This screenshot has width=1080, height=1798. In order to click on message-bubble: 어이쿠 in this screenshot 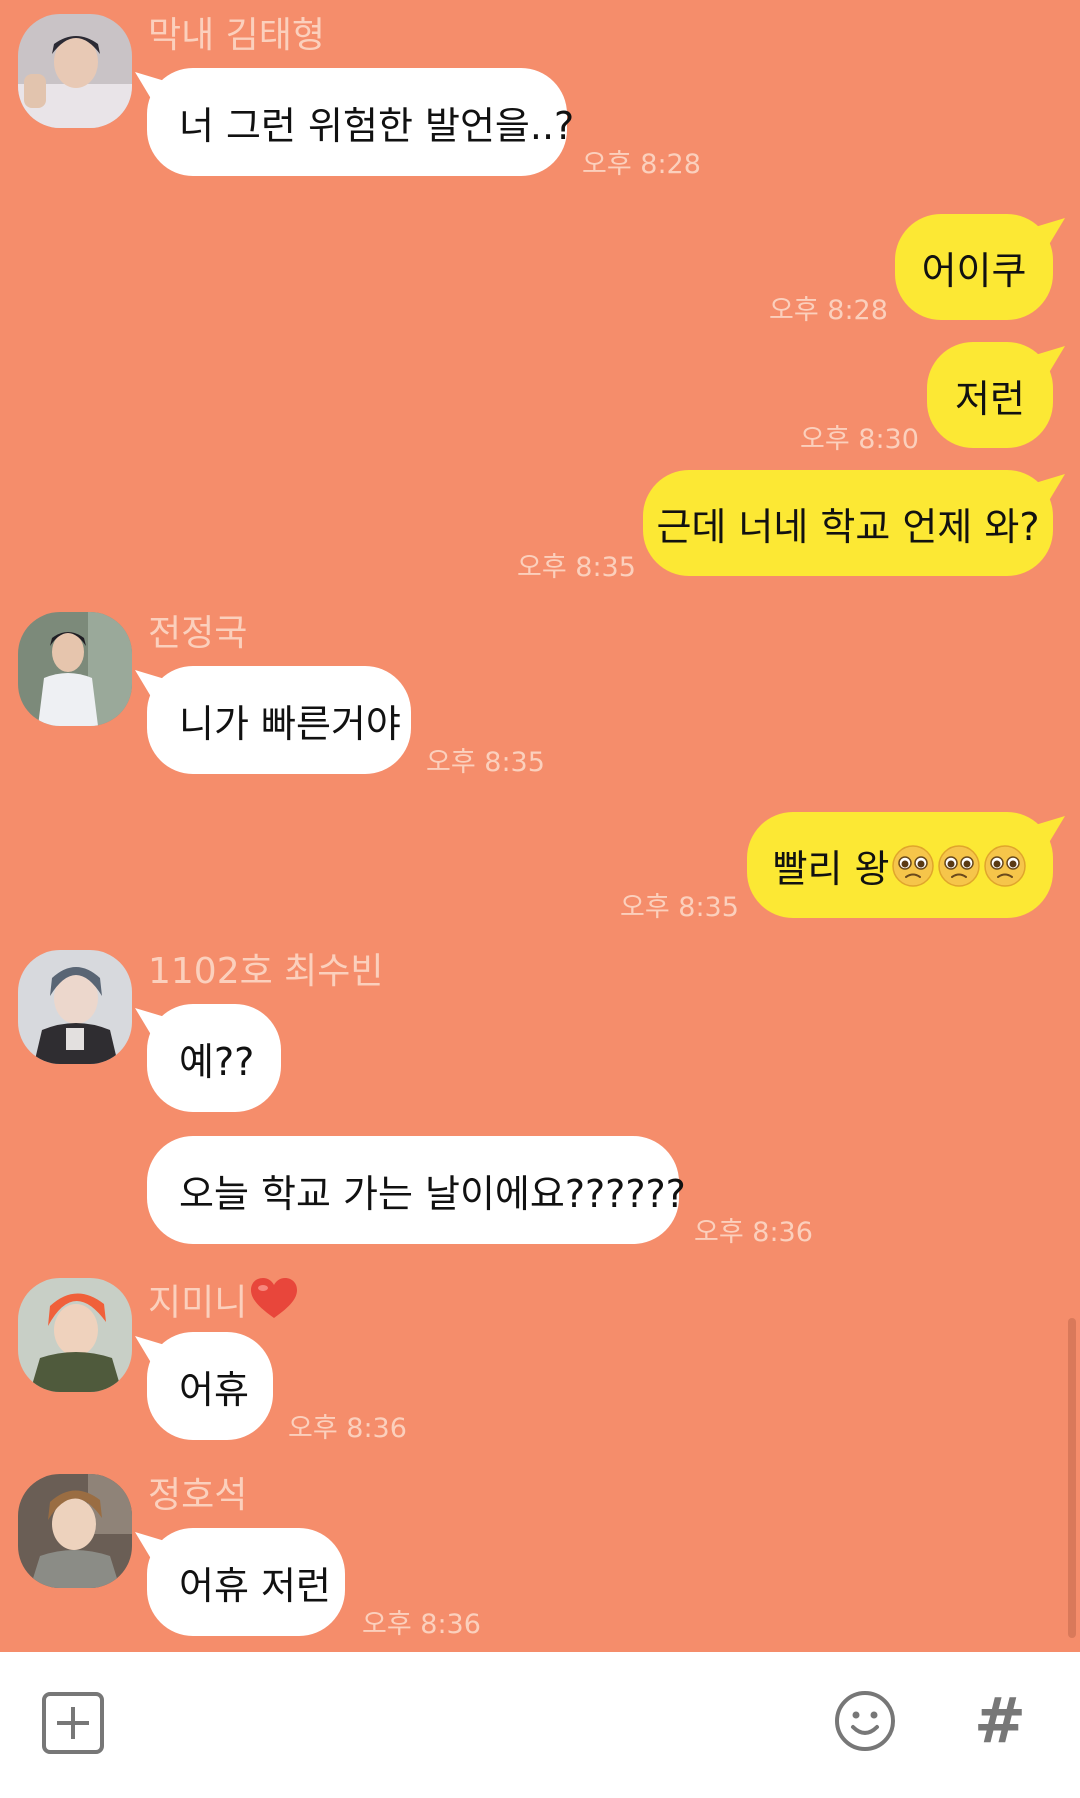, I will do `click(974, 267)`.